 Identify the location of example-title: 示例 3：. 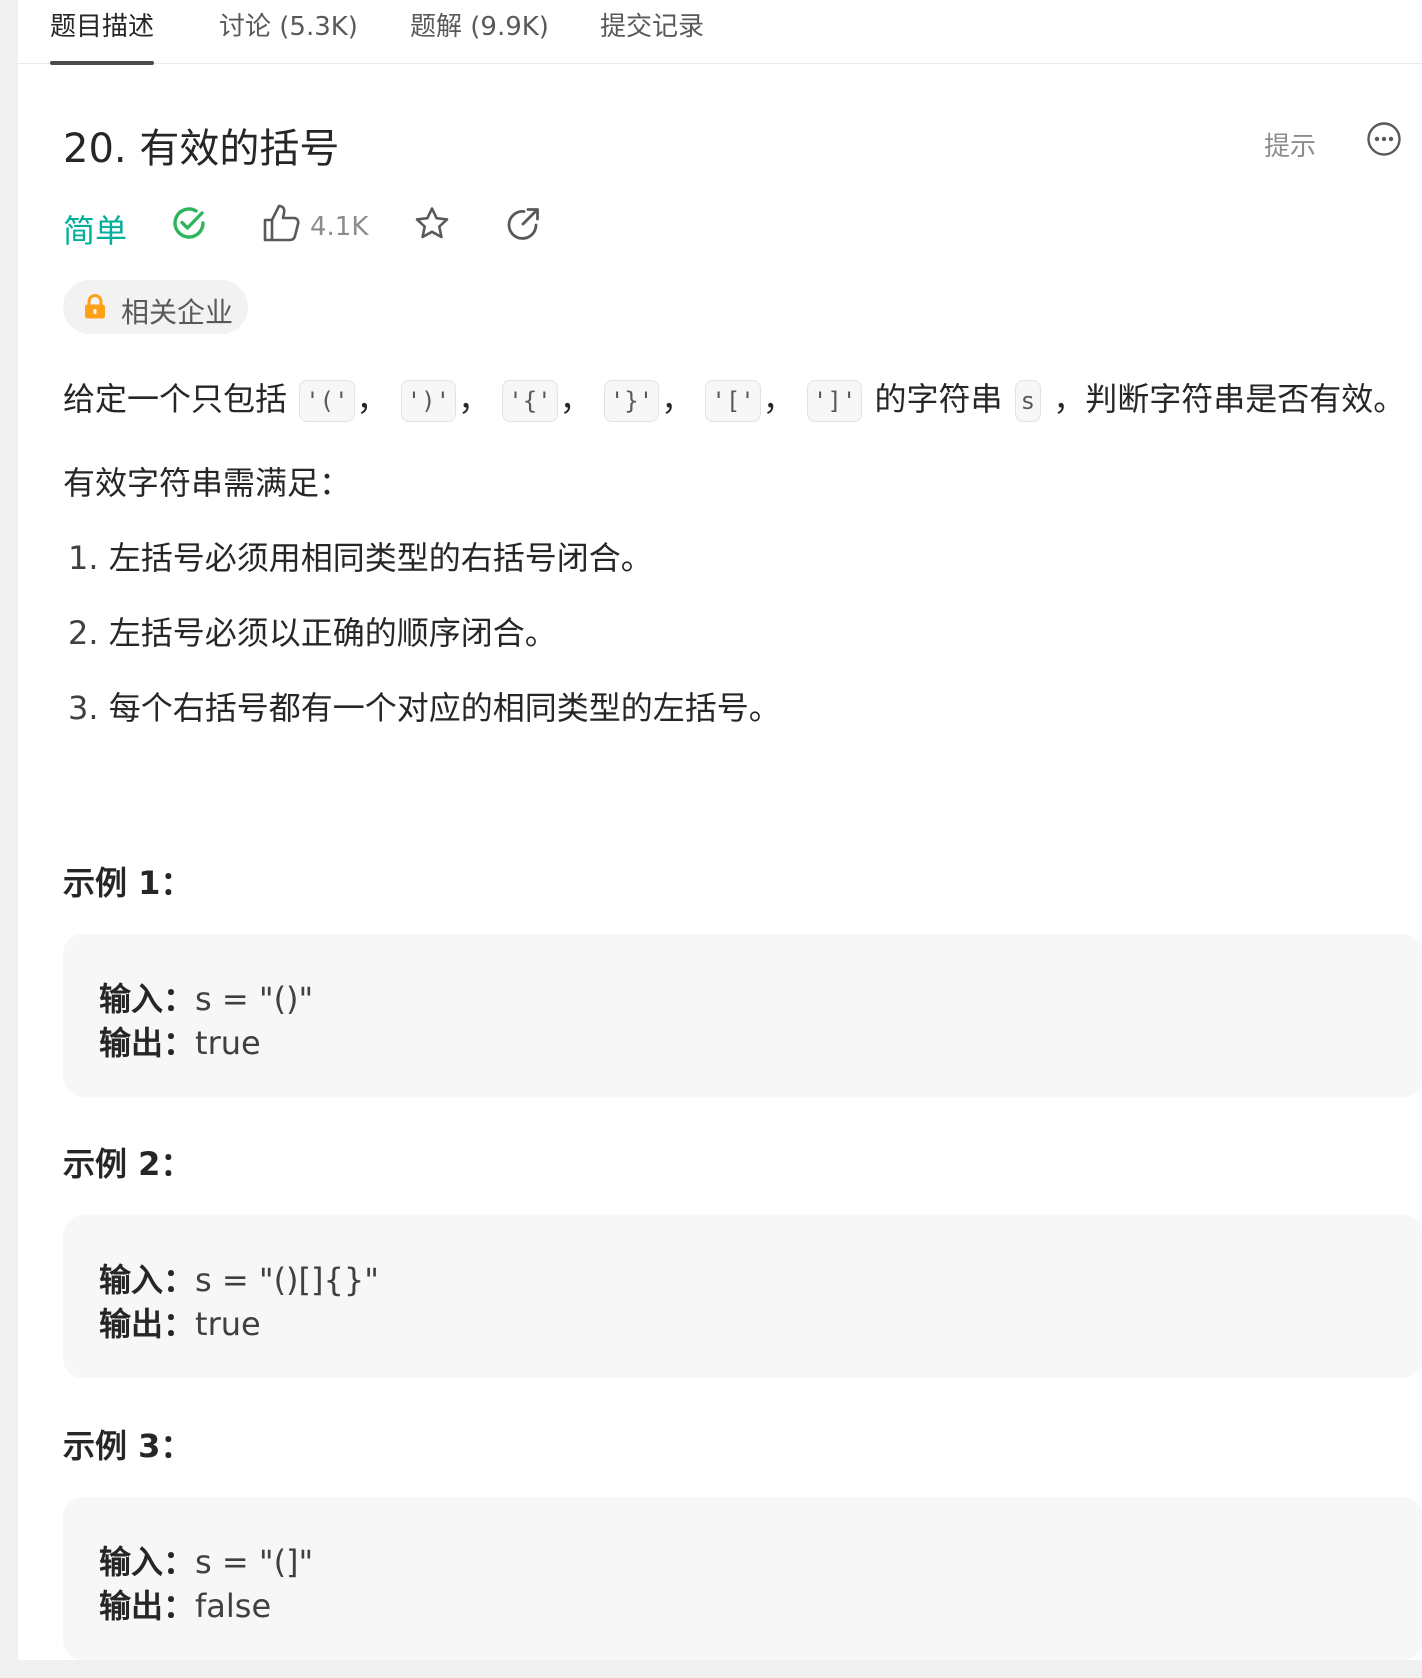
(128, 1446).